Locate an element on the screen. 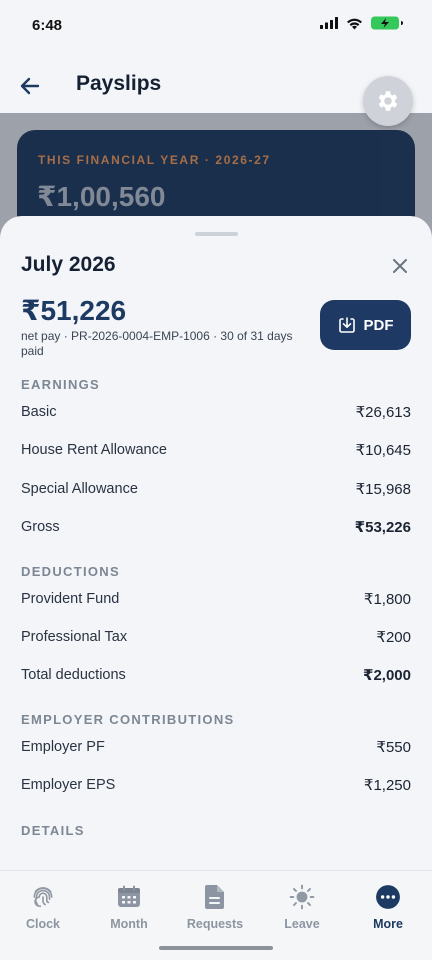 The width and height of the screenshot is (432, 960). row-value: ₹10,645 is located at coordinates (383, 450).